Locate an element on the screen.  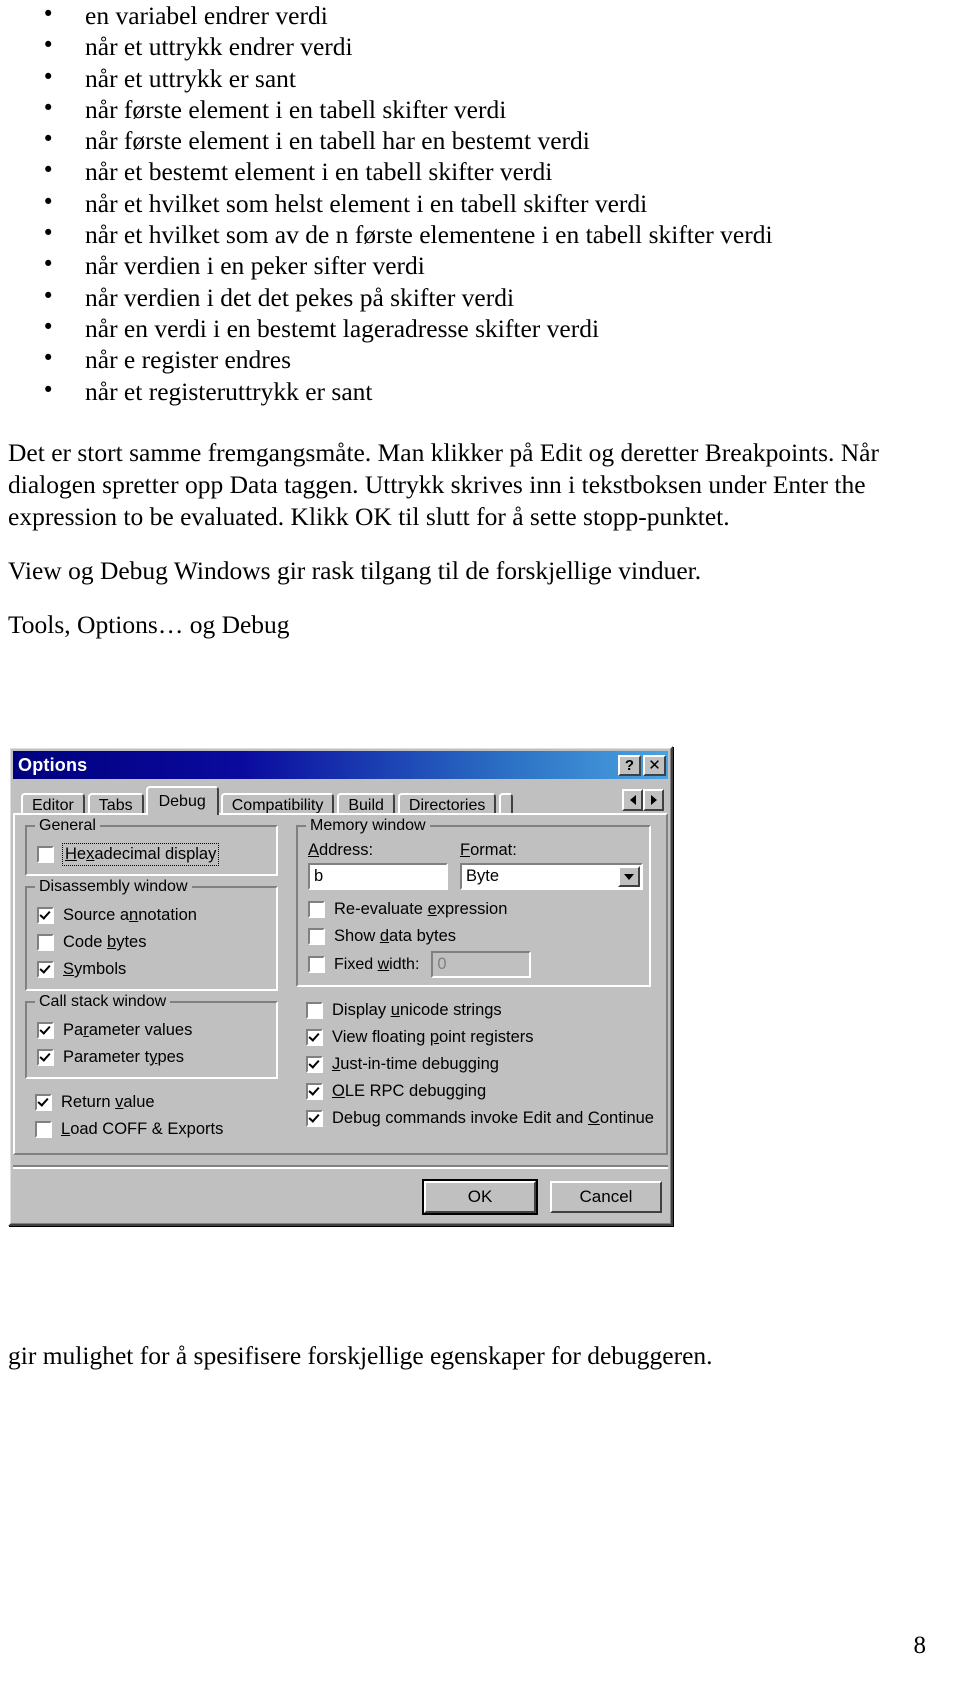
tab-scroll-buttons is located at coordinates (643, 800).